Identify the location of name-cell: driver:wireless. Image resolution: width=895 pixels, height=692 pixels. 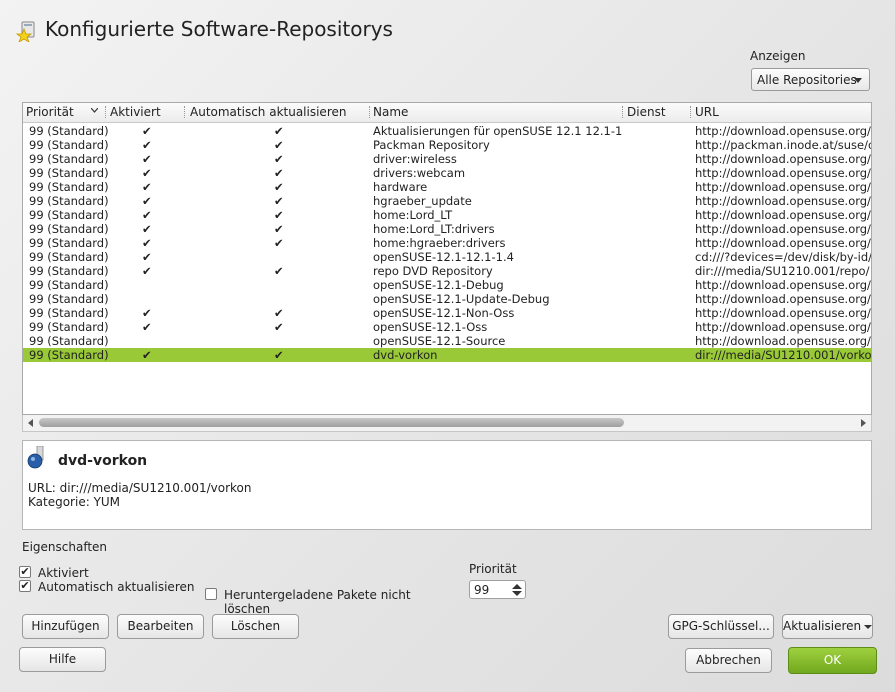
(415, 159).